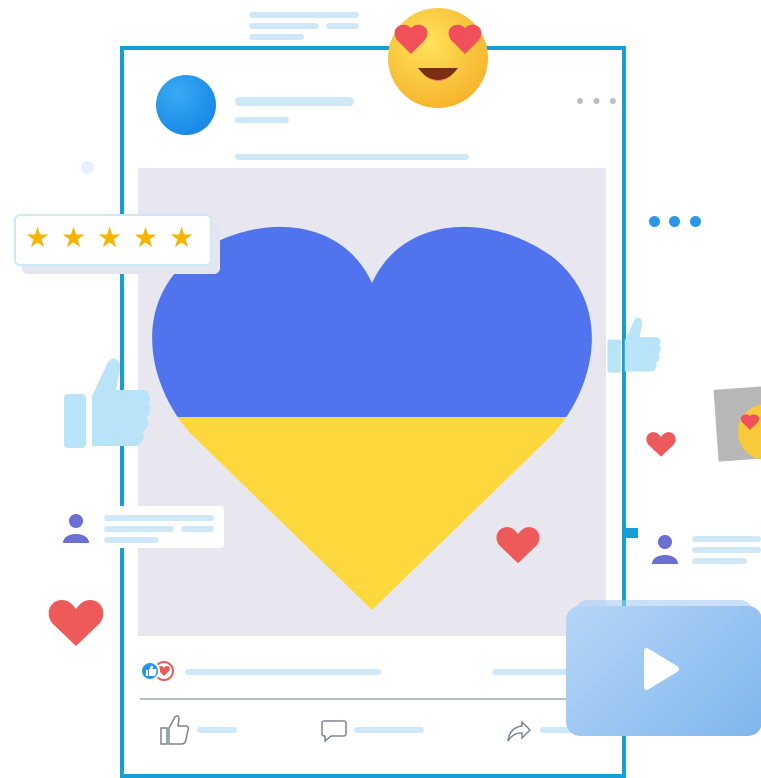 Image resolution: width=761 pixels, height=778 pixels. Describe the element at coordinates (352, 157) in the screenshot. I see `post-caption-line` at that location.